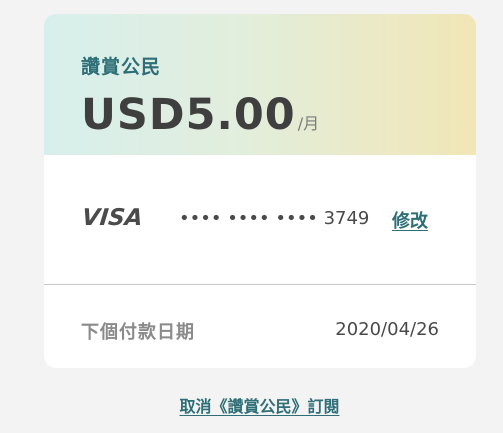 Image resolution: width=503 pixels, height=433 pixels. What do you see at coordinates (387, 329) in the screenshot?
I see `next-payment-date: 2020/04/26` at bounding box center [387, 329].